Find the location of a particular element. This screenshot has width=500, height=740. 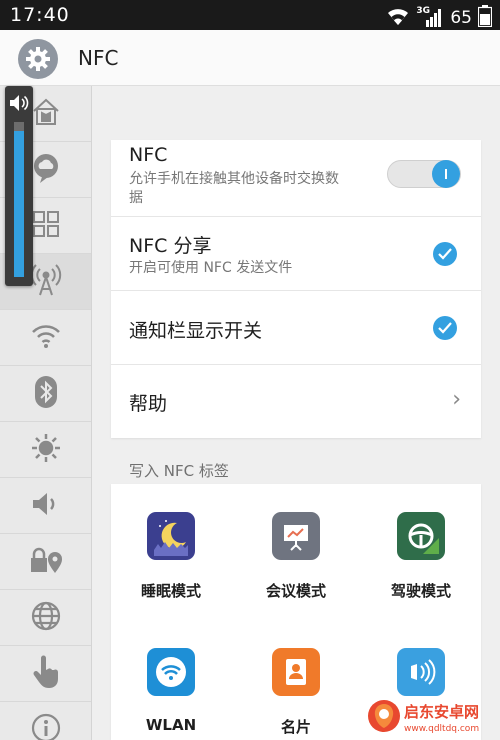

volume-slider-track is located at coordinates (19, 199).